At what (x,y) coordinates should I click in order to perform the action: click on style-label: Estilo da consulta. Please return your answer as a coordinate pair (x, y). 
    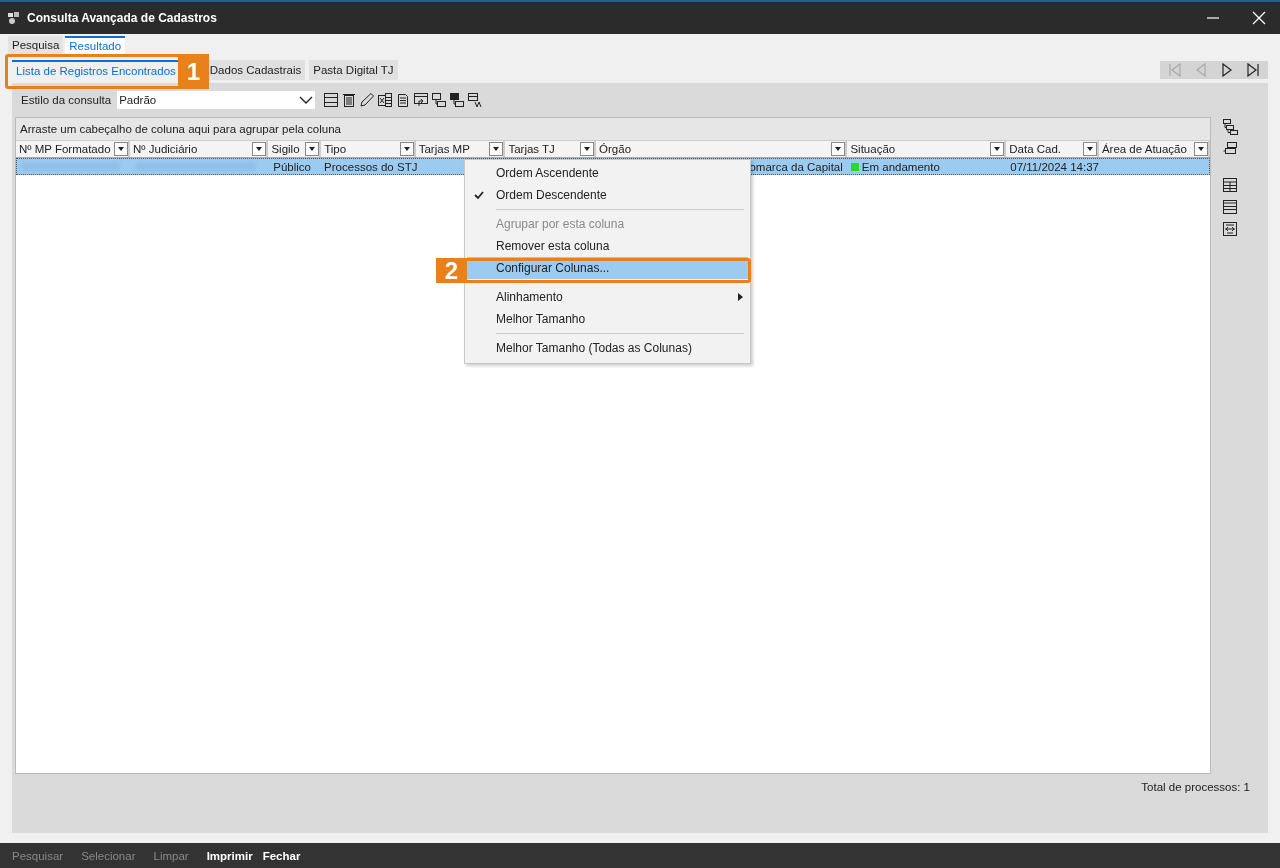
    Looking at the image, I should click on (66, 100).